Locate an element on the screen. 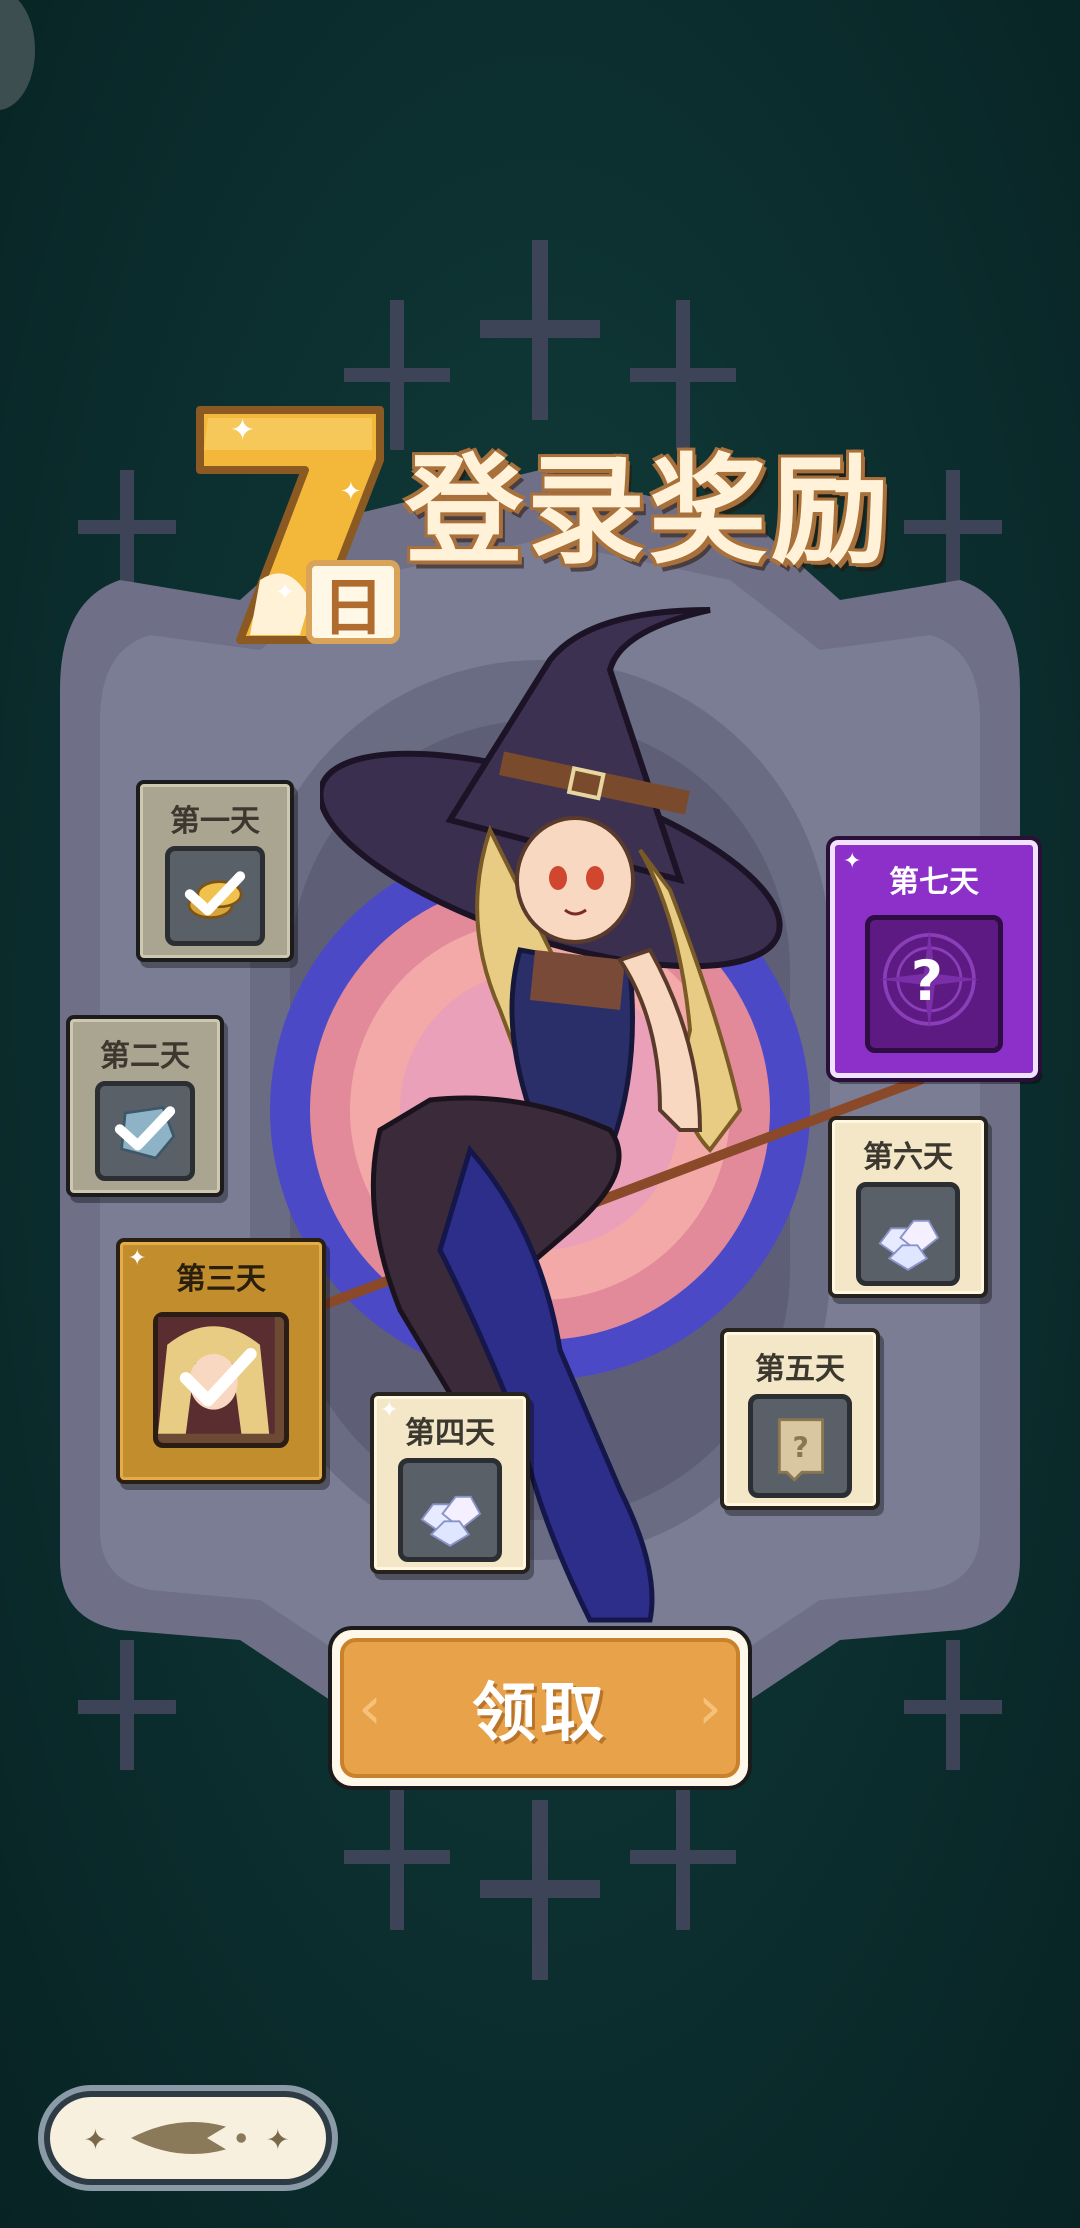 The height and width of the screenshot is (2228, 1080). day-card-5: 第五天 ? is located at coordinates (800, 1419).